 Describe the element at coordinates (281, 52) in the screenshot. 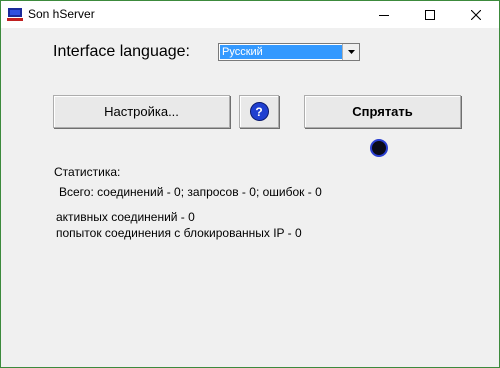

I see `language-selected-value: Русский` at that location.